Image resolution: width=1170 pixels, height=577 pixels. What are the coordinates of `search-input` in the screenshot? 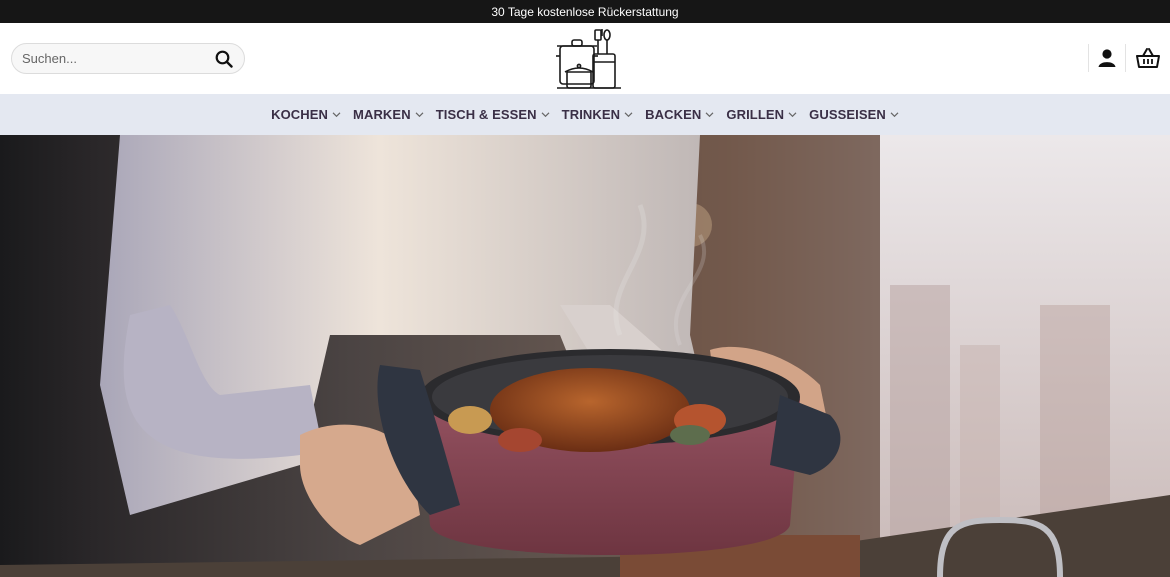 It's located at (118, 58).